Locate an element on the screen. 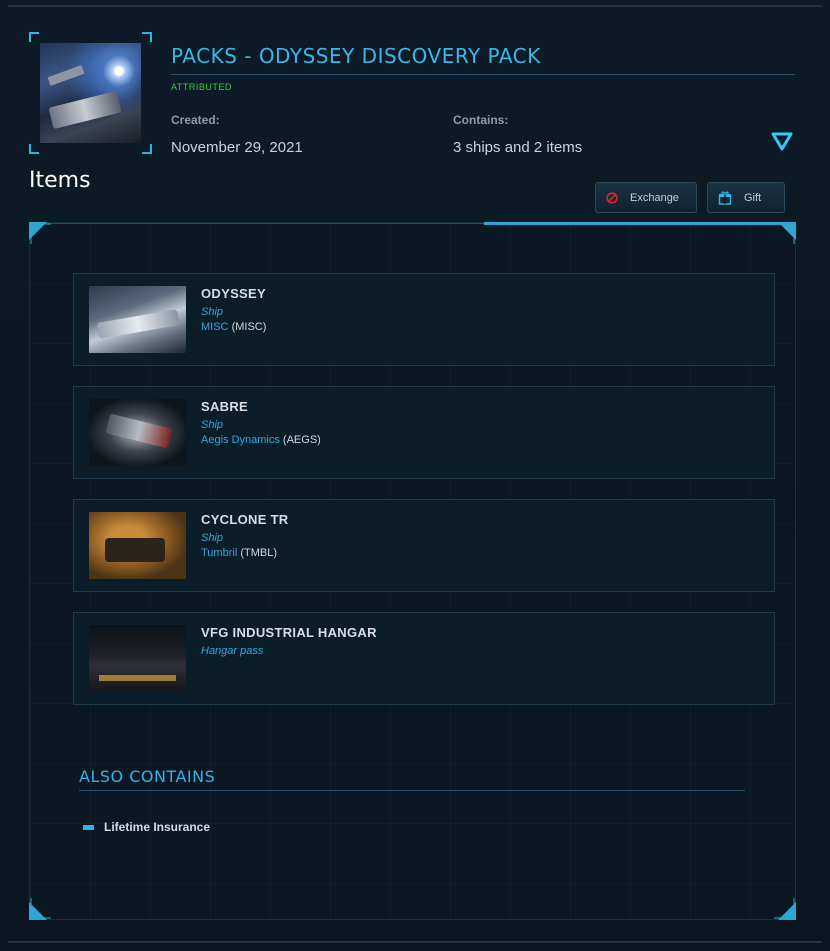 This screenshot has height=951, width=830. also-contains-entry: Lifetime Insurance is located at coordinates (146, 827).